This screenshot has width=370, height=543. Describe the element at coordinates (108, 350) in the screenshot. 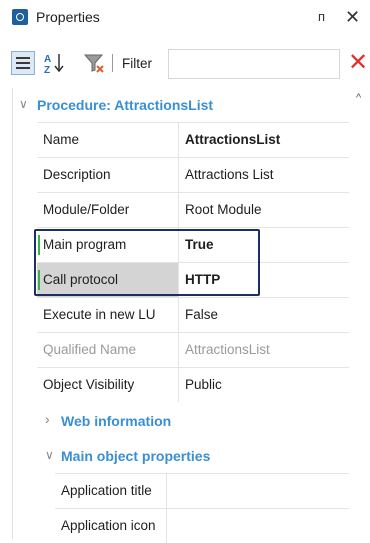

I see `property-name: Qualified Name` at that location.